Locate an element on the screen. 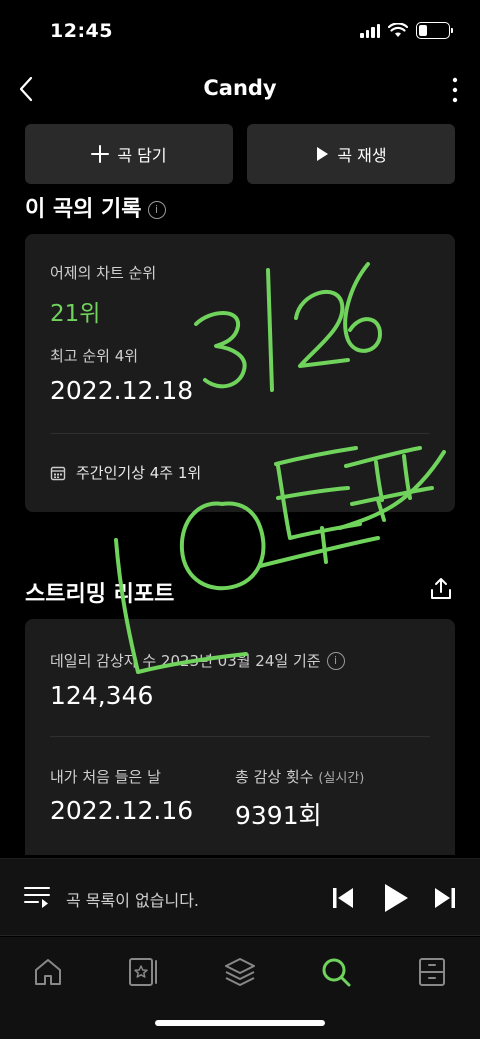 This screenshot has height=1039, width=480. share-icon is located at coordinates (441, 589).